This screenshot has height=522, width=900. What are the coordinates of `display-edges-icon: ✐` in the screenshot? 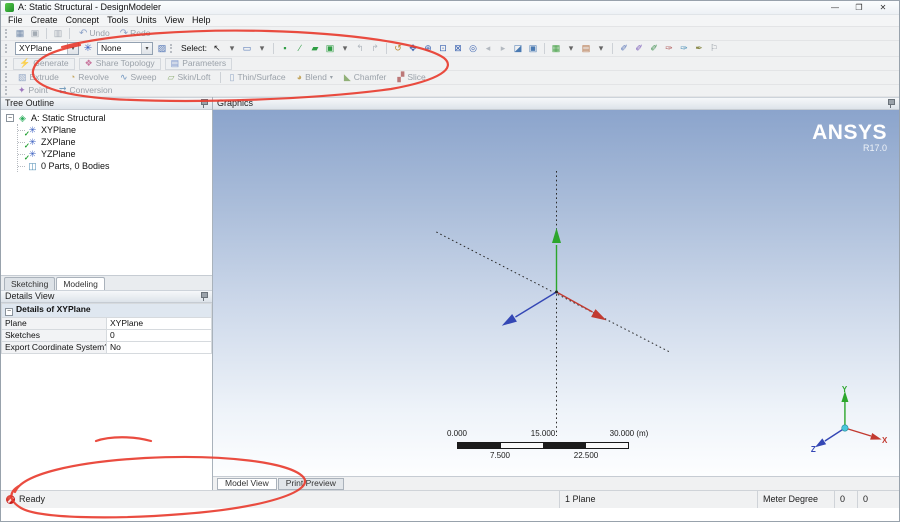 It's located at (654, 48).